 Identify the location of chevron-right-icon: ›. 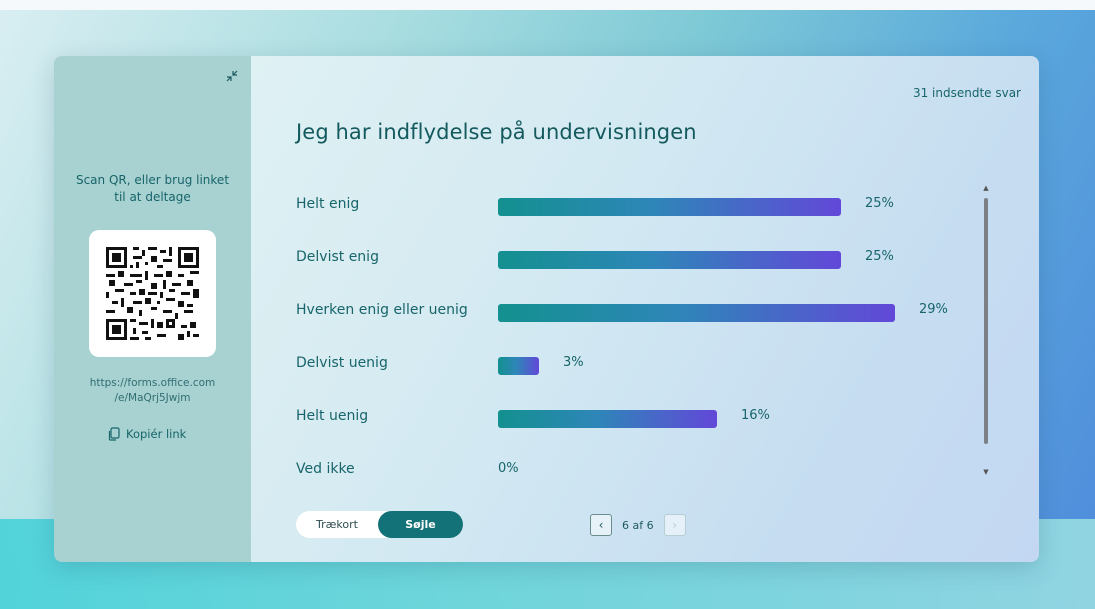
(675, 525).